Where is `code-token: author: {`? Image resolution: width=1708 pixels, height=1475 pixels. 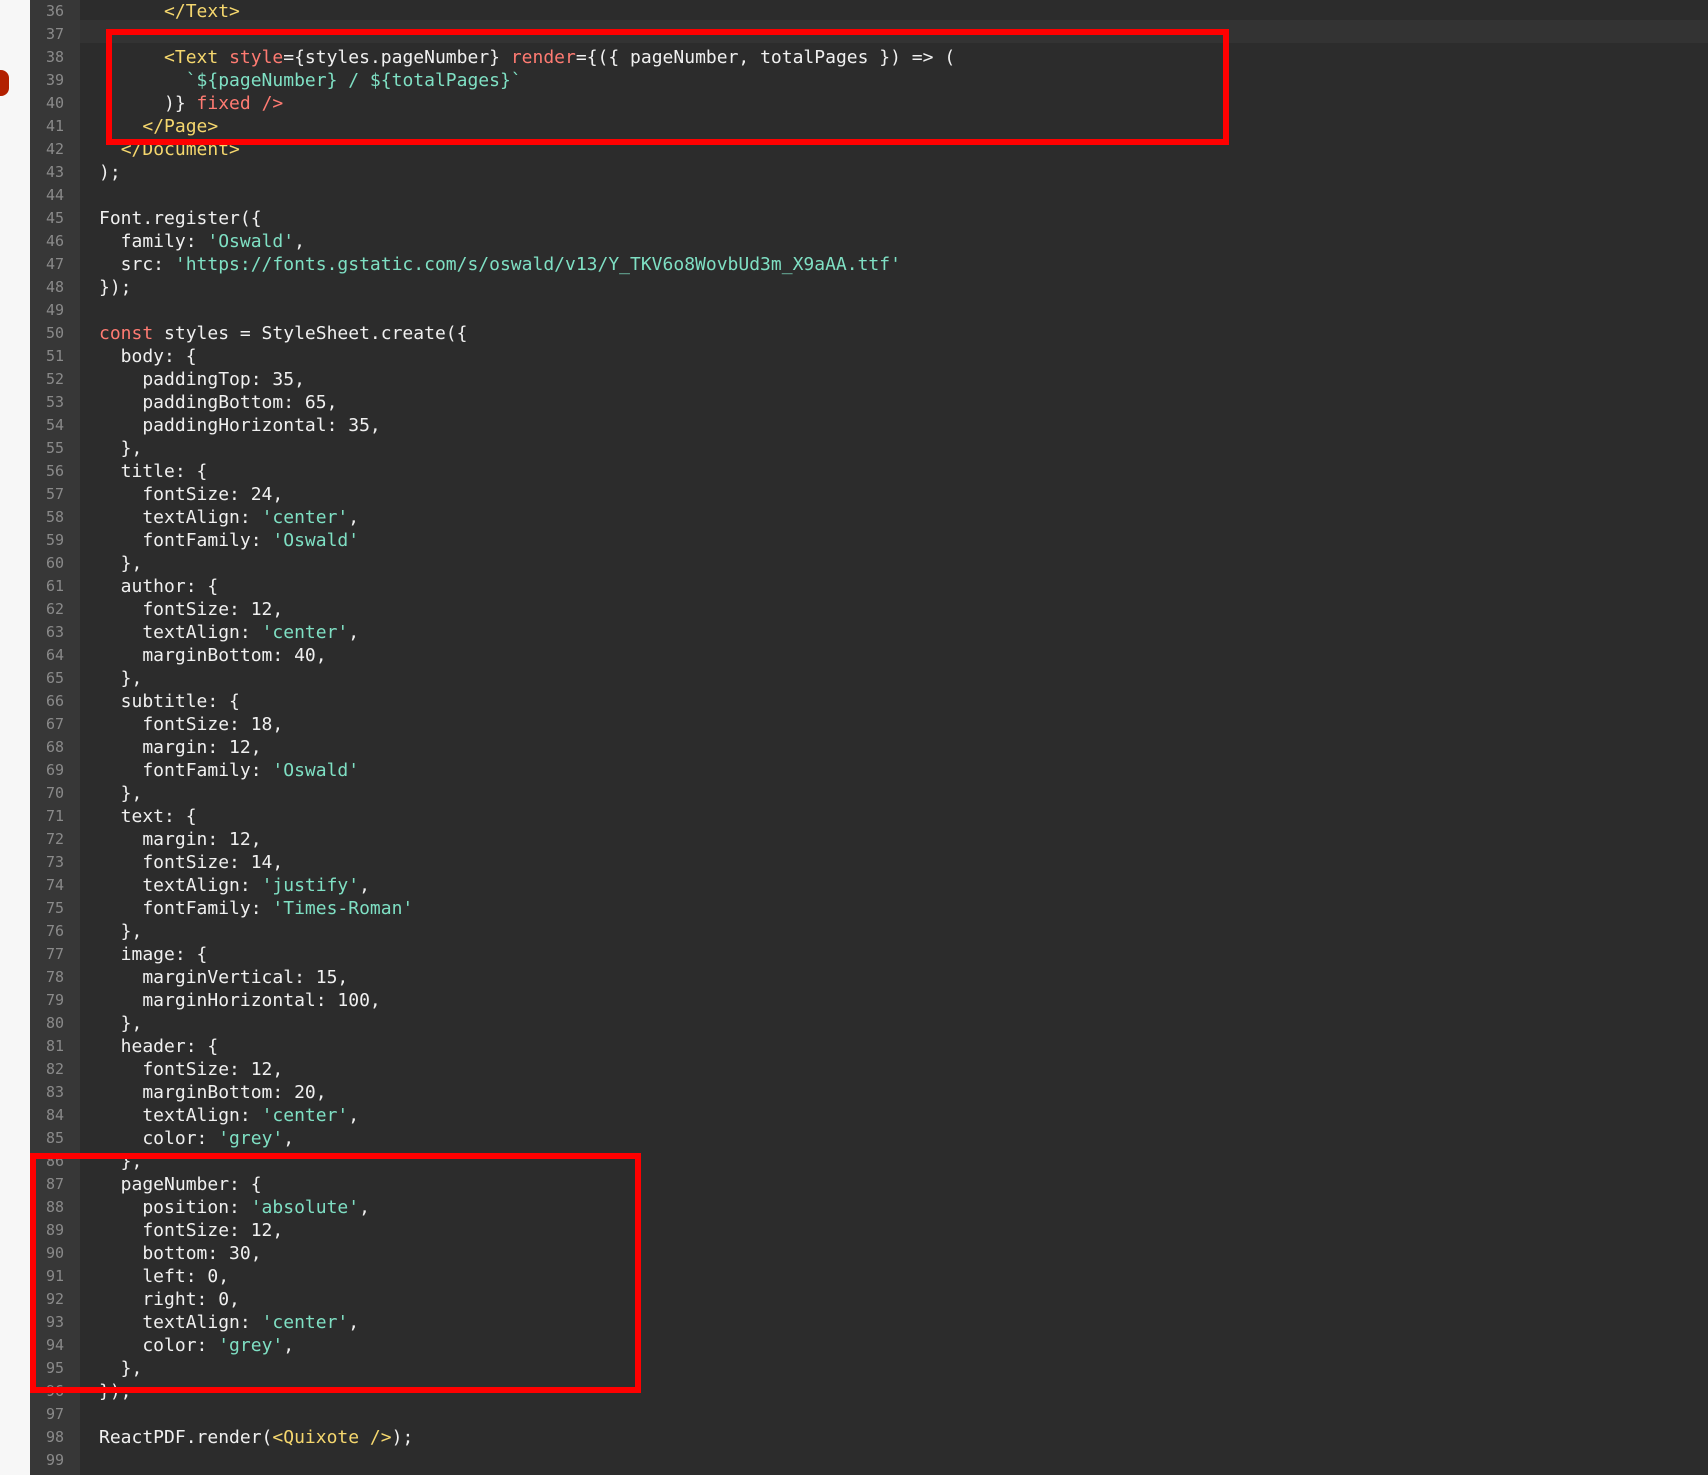
code-token: author: { is located at coordinates (159, 586).